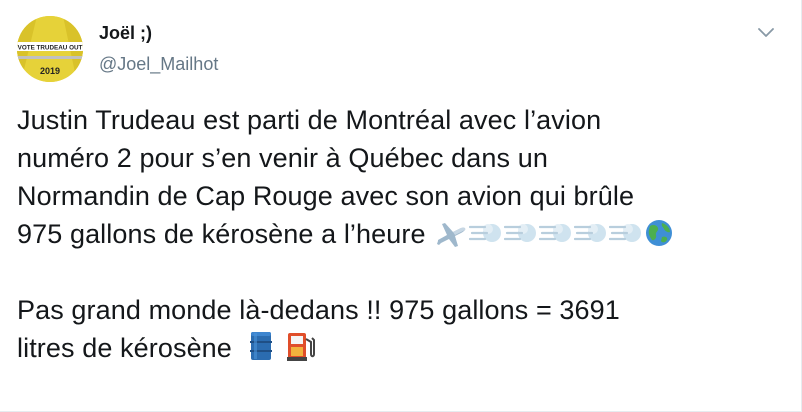 The image size is (802, 412). What do you see at coordinates (451, 238) in the screenshot?
I see `airplane-icon` at bounding box center [451, 238].